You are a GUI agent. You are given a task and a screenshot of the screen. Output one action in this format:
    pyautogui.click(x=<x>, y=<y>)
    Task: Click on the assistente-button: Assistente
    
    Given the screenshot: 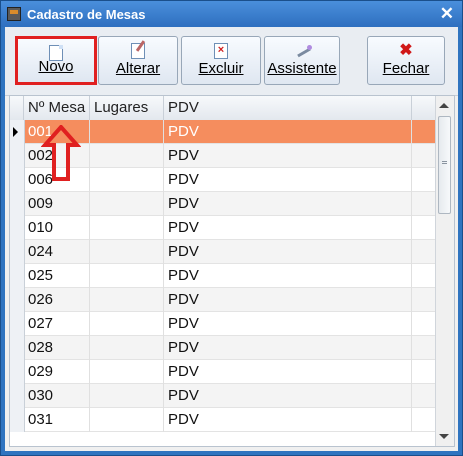 What is the action you would take?
    pyautogui.click(x=302, y=60)
    